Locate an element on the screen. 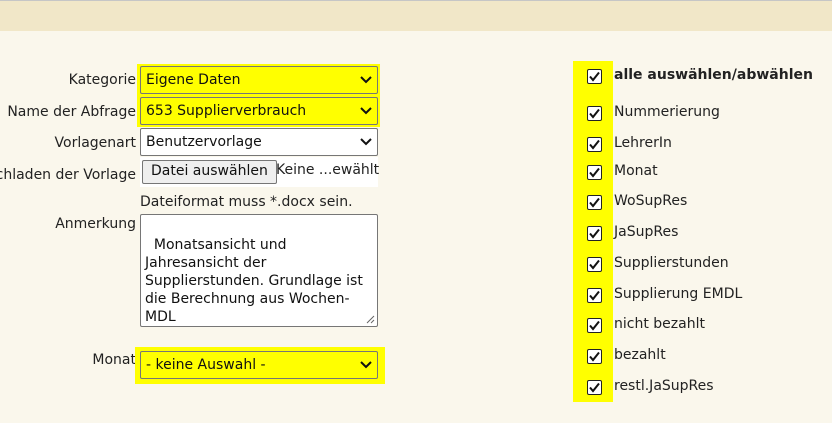 The height and width of the screenshot is (423, 832). monat-select: - keine Auswahl - is located at coordinates (259, 365).